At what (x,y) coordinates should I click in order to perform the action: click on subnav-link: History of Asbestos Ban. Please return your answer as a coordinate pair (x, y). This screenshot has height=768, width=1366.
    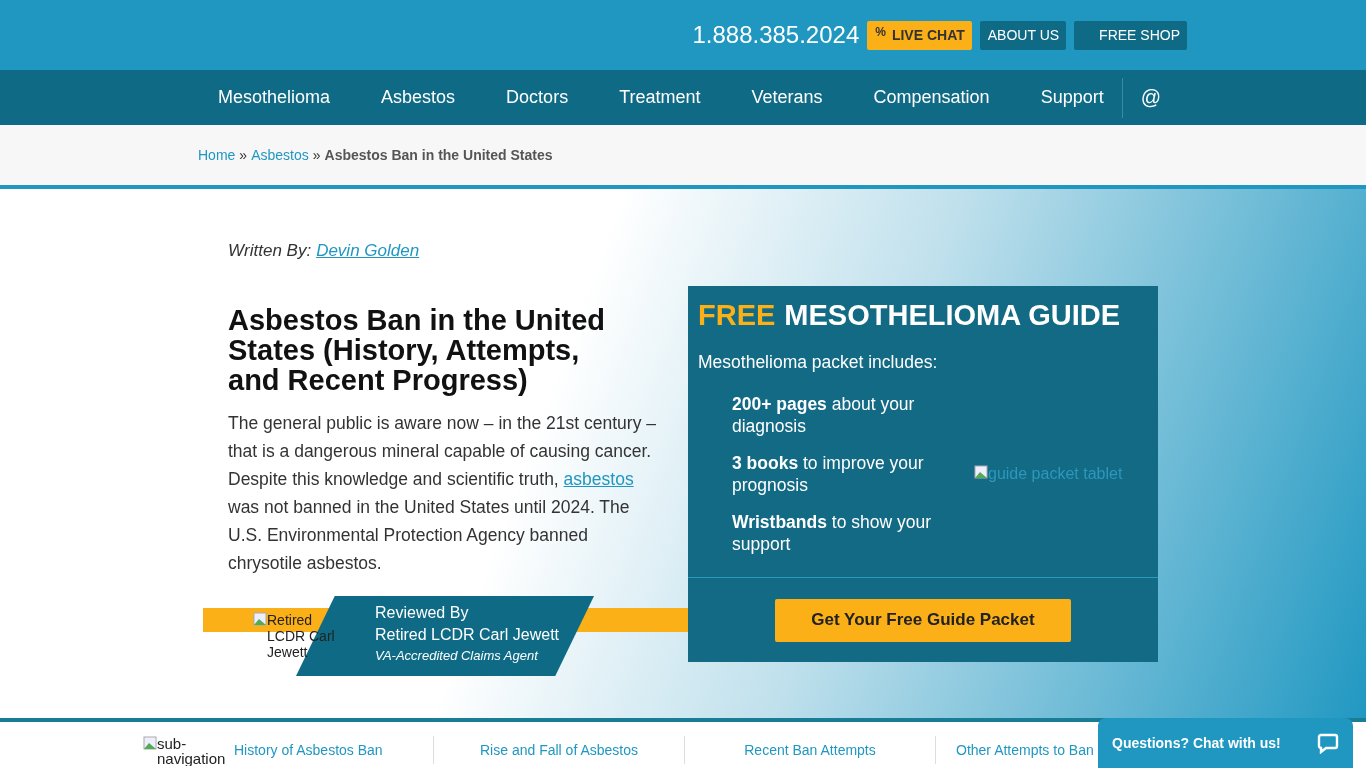
    Looking at the image, I should click on (330, 750).